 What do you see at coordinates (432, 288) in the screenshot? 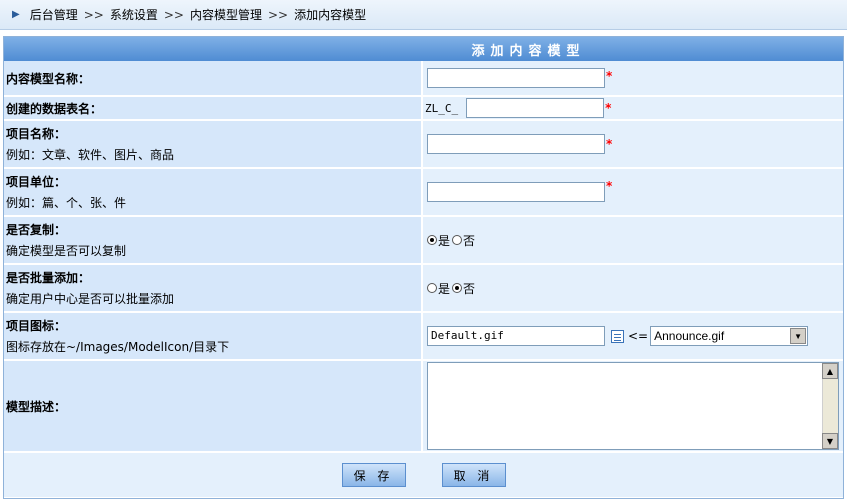
I see `batch-yes-radio` at bounding box center [432, 288].